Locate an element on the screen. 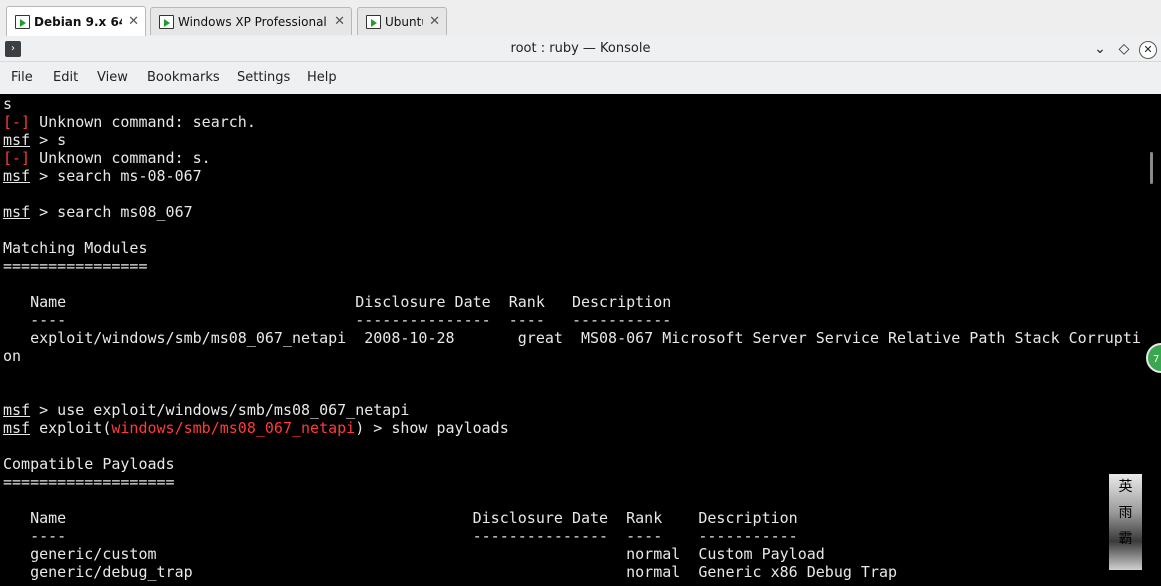  terminal-line: msf > search ms08_067 is located at coordinates (98, 212).